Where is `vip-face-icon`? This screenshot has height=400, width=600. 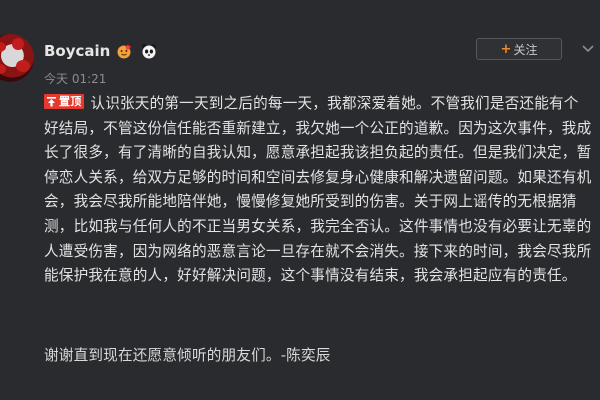 vip-face-icon is located at coordinates (125, 51).